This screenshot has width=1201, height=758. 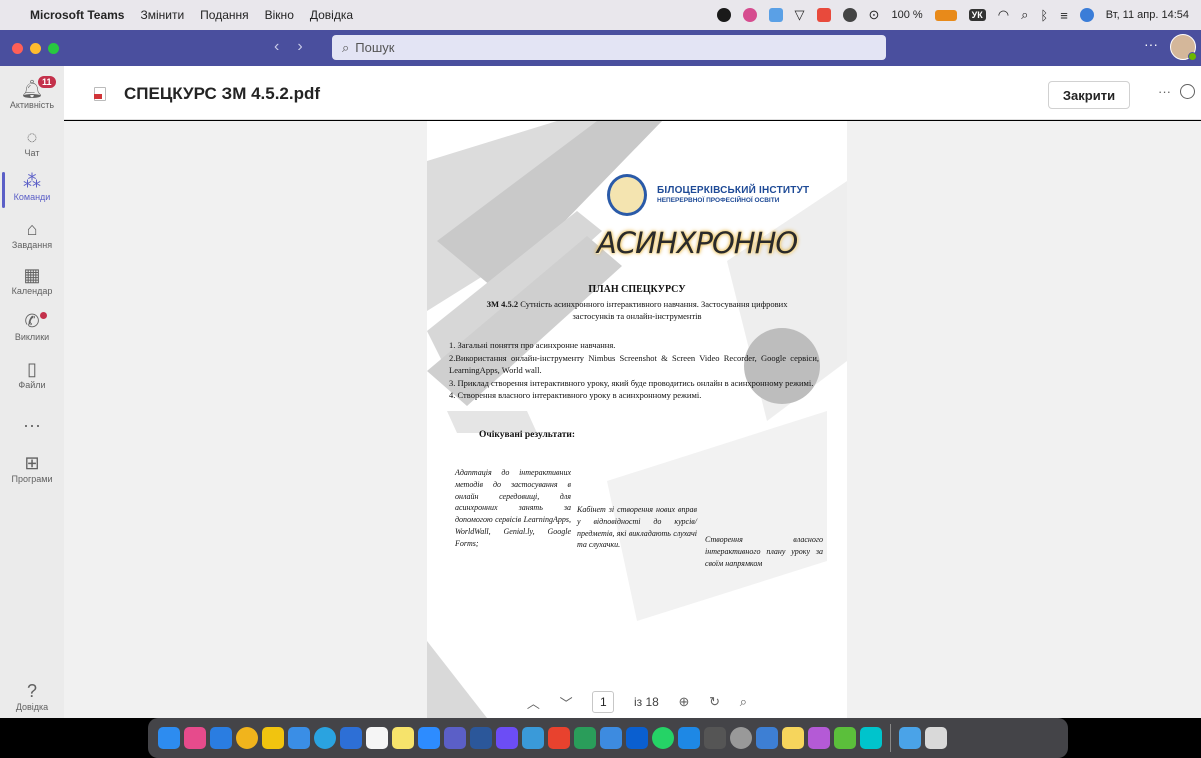 I want to click on launchpad-app-icon, so click(x=195, y=738).